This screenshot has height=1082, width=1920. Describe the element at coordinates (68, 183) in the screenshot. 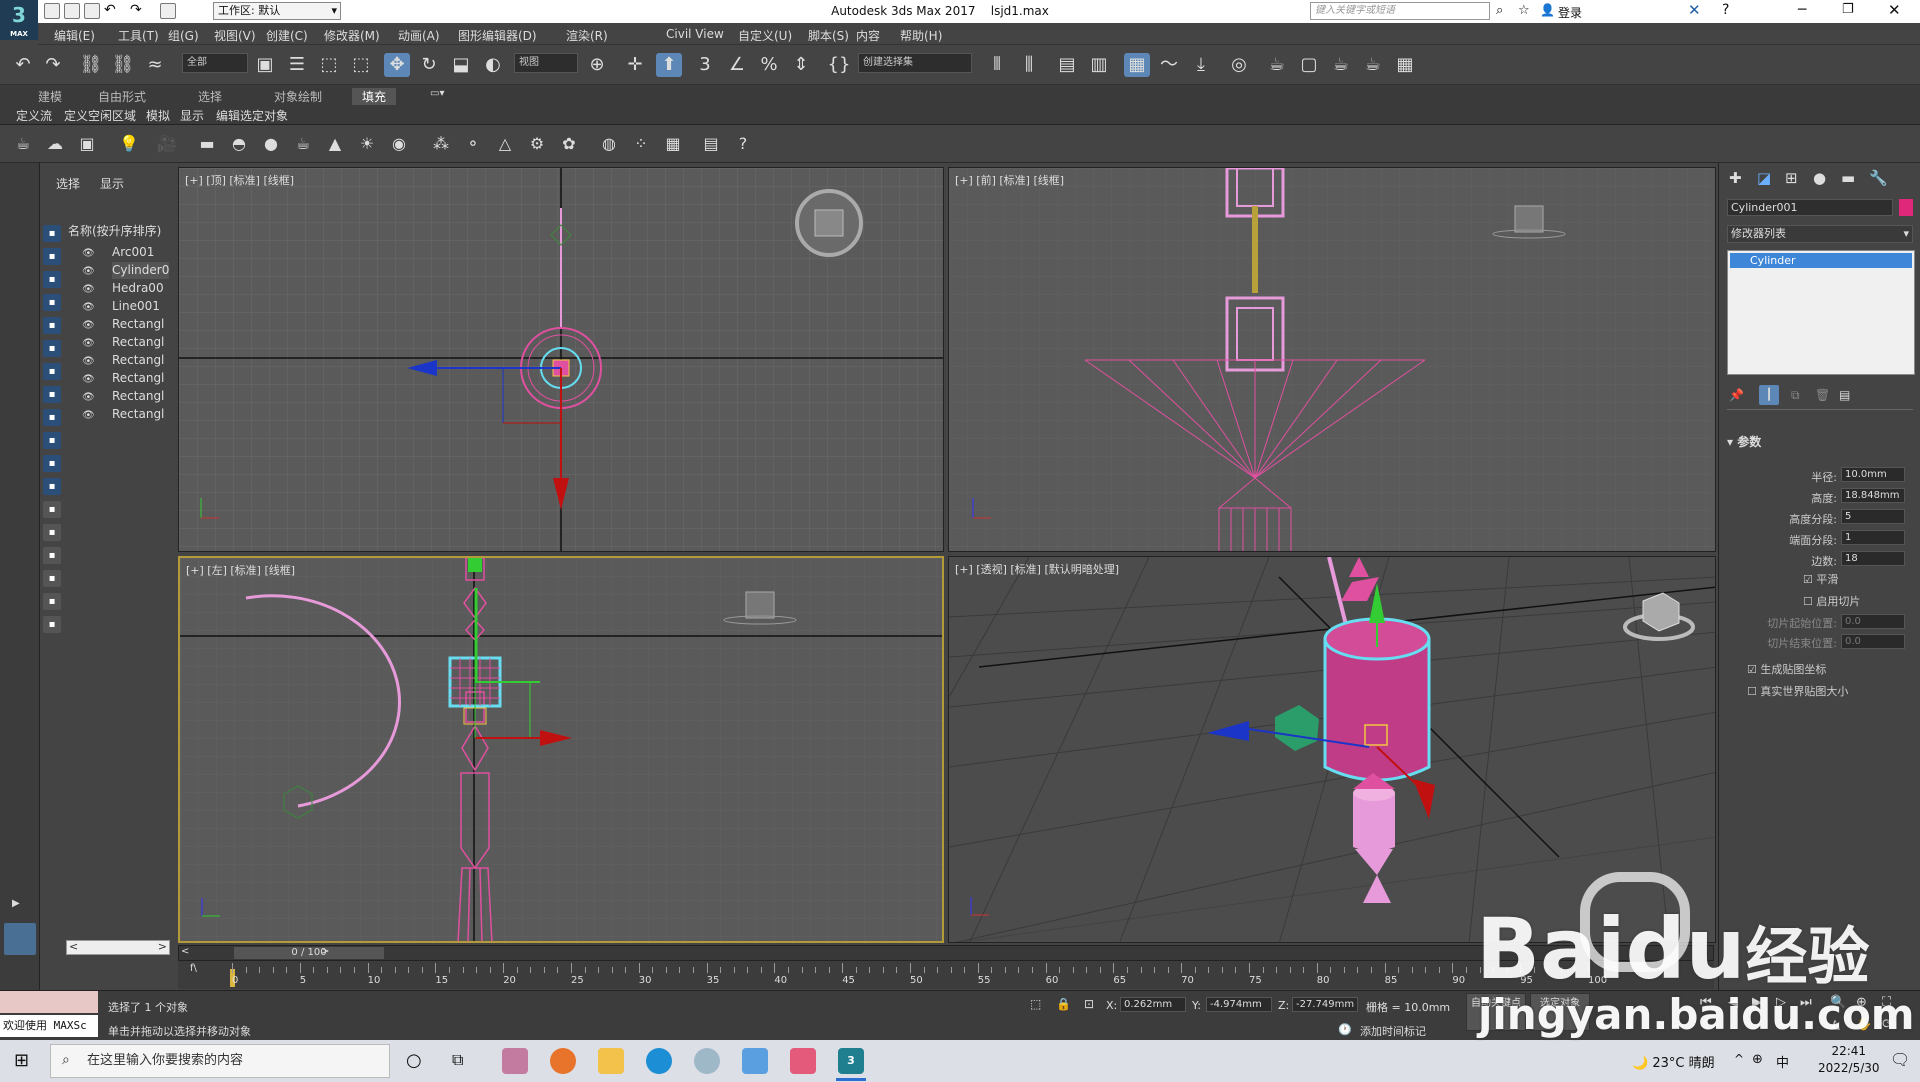

I see `scene-tab-select: 选择` at that location.